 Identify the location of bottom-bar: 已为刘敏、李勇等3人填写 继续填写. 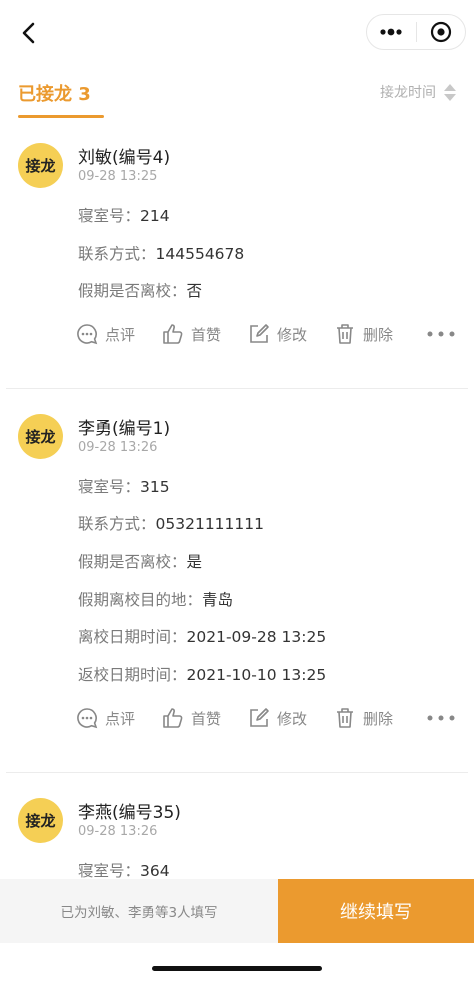
(237, 911).